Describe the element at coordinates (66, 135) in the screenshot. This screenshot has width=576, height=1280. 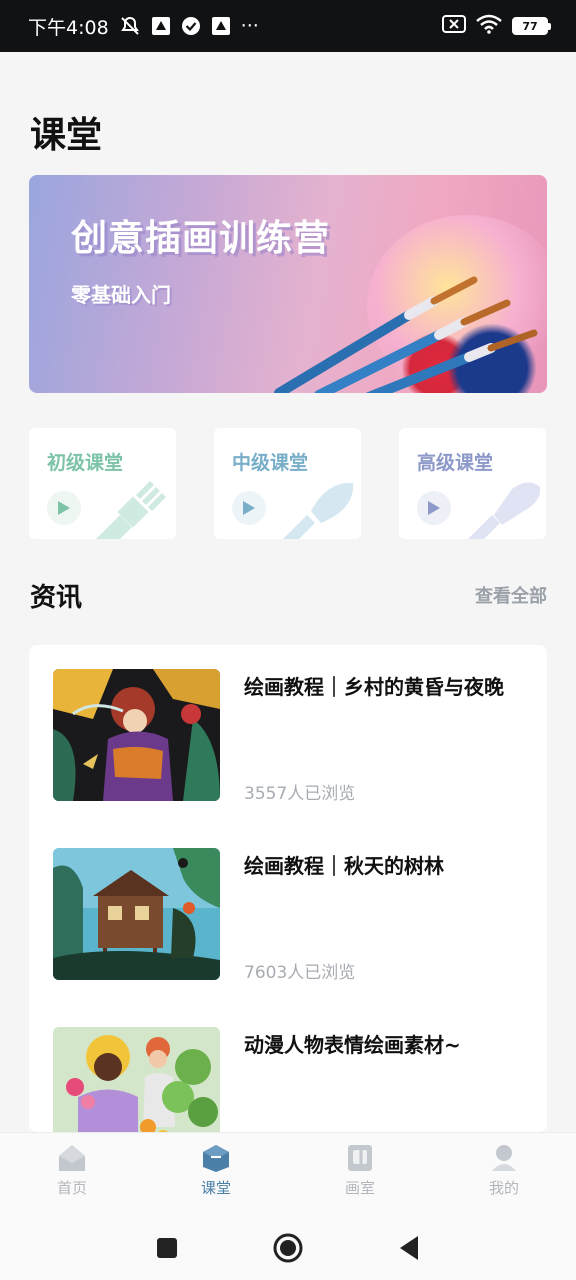
I see `page-title: 课堂` at that location.